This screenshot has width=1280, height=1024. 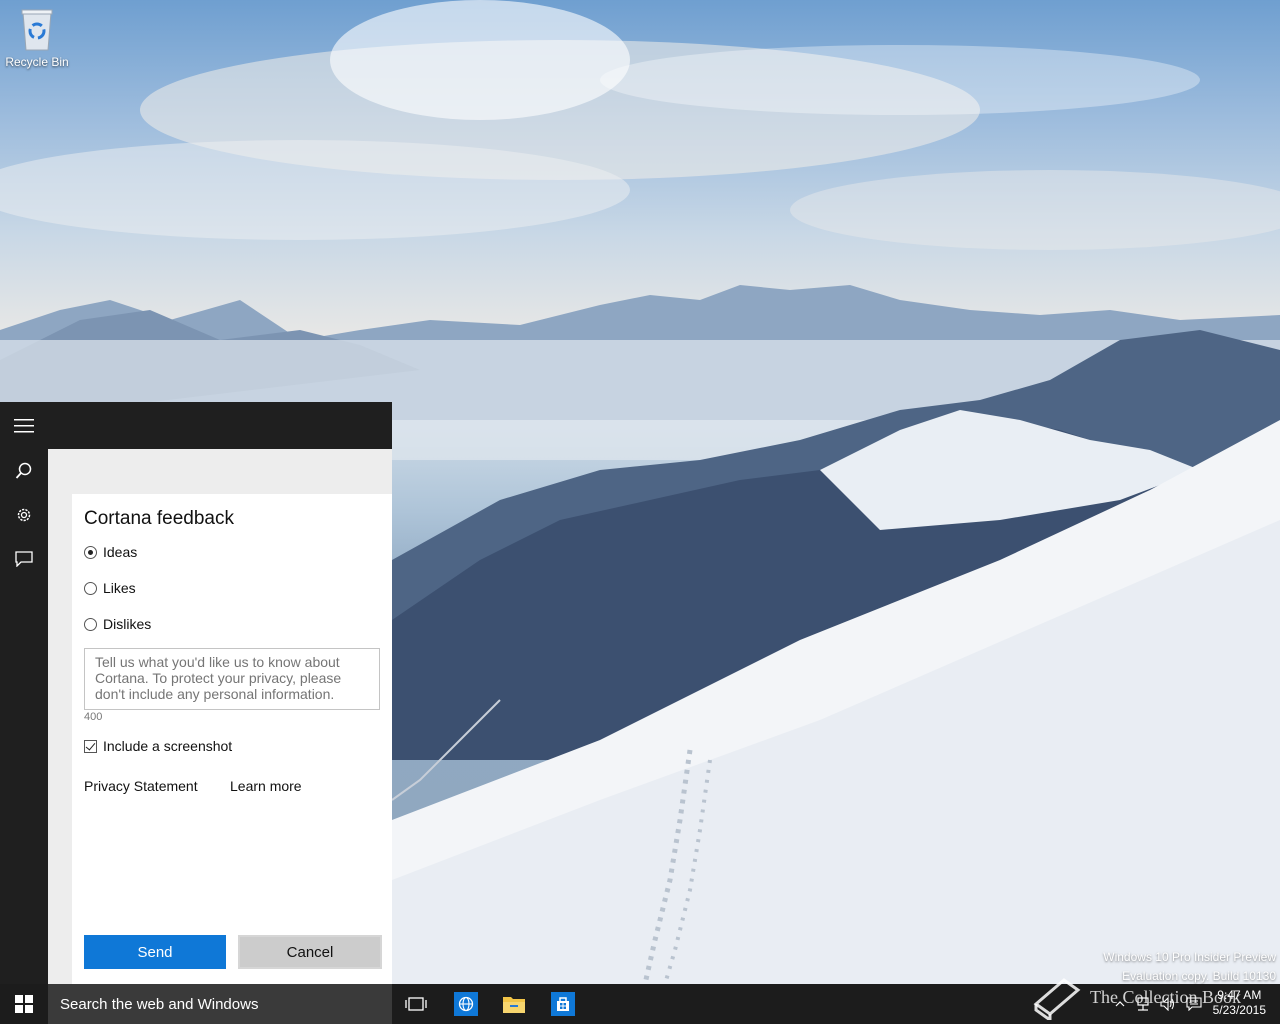 I want to click on start-button, so click(x=24, y=1004).